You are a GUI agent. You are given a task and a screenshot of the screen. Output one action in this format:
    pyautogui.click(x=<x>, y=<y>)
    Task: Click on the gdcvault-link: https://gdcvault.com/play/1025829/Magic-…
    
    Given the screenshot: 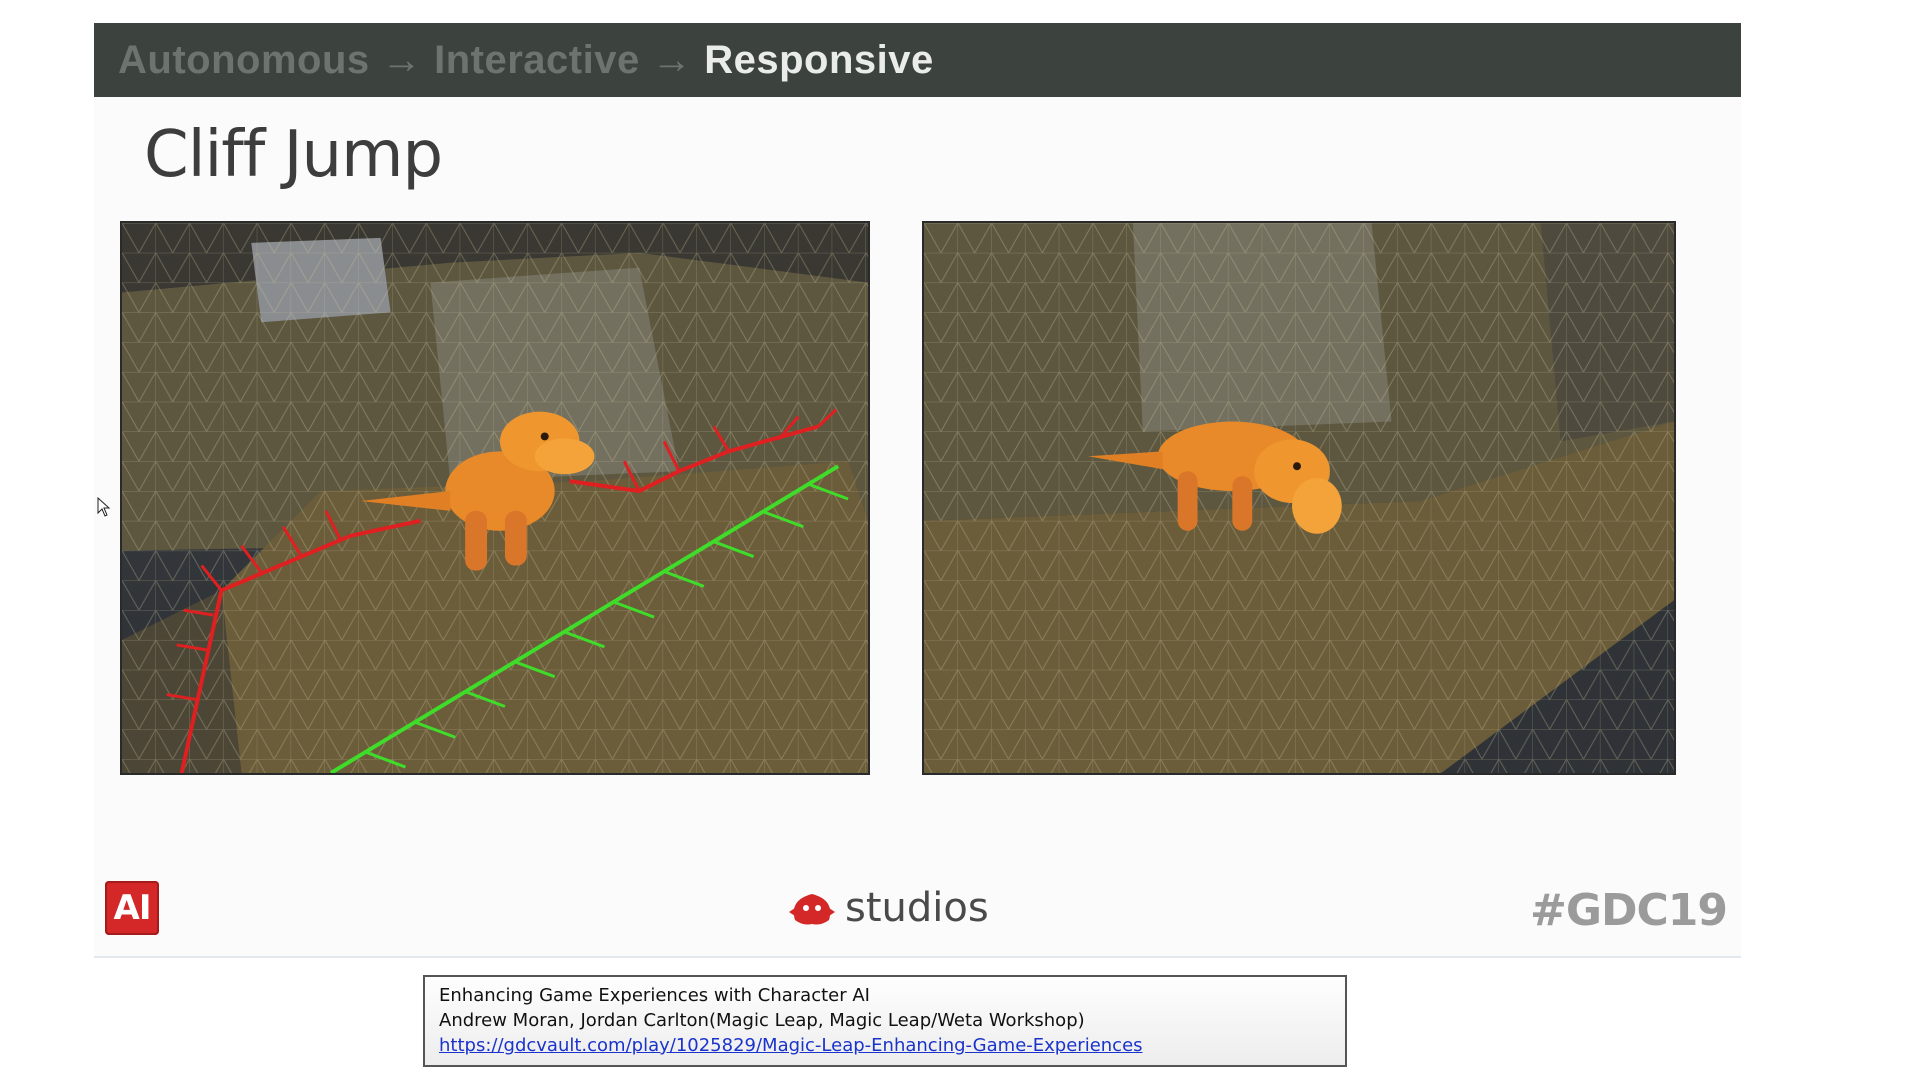 What is the action you would take?
    pyautogui.click(x=791, y=1045)
    